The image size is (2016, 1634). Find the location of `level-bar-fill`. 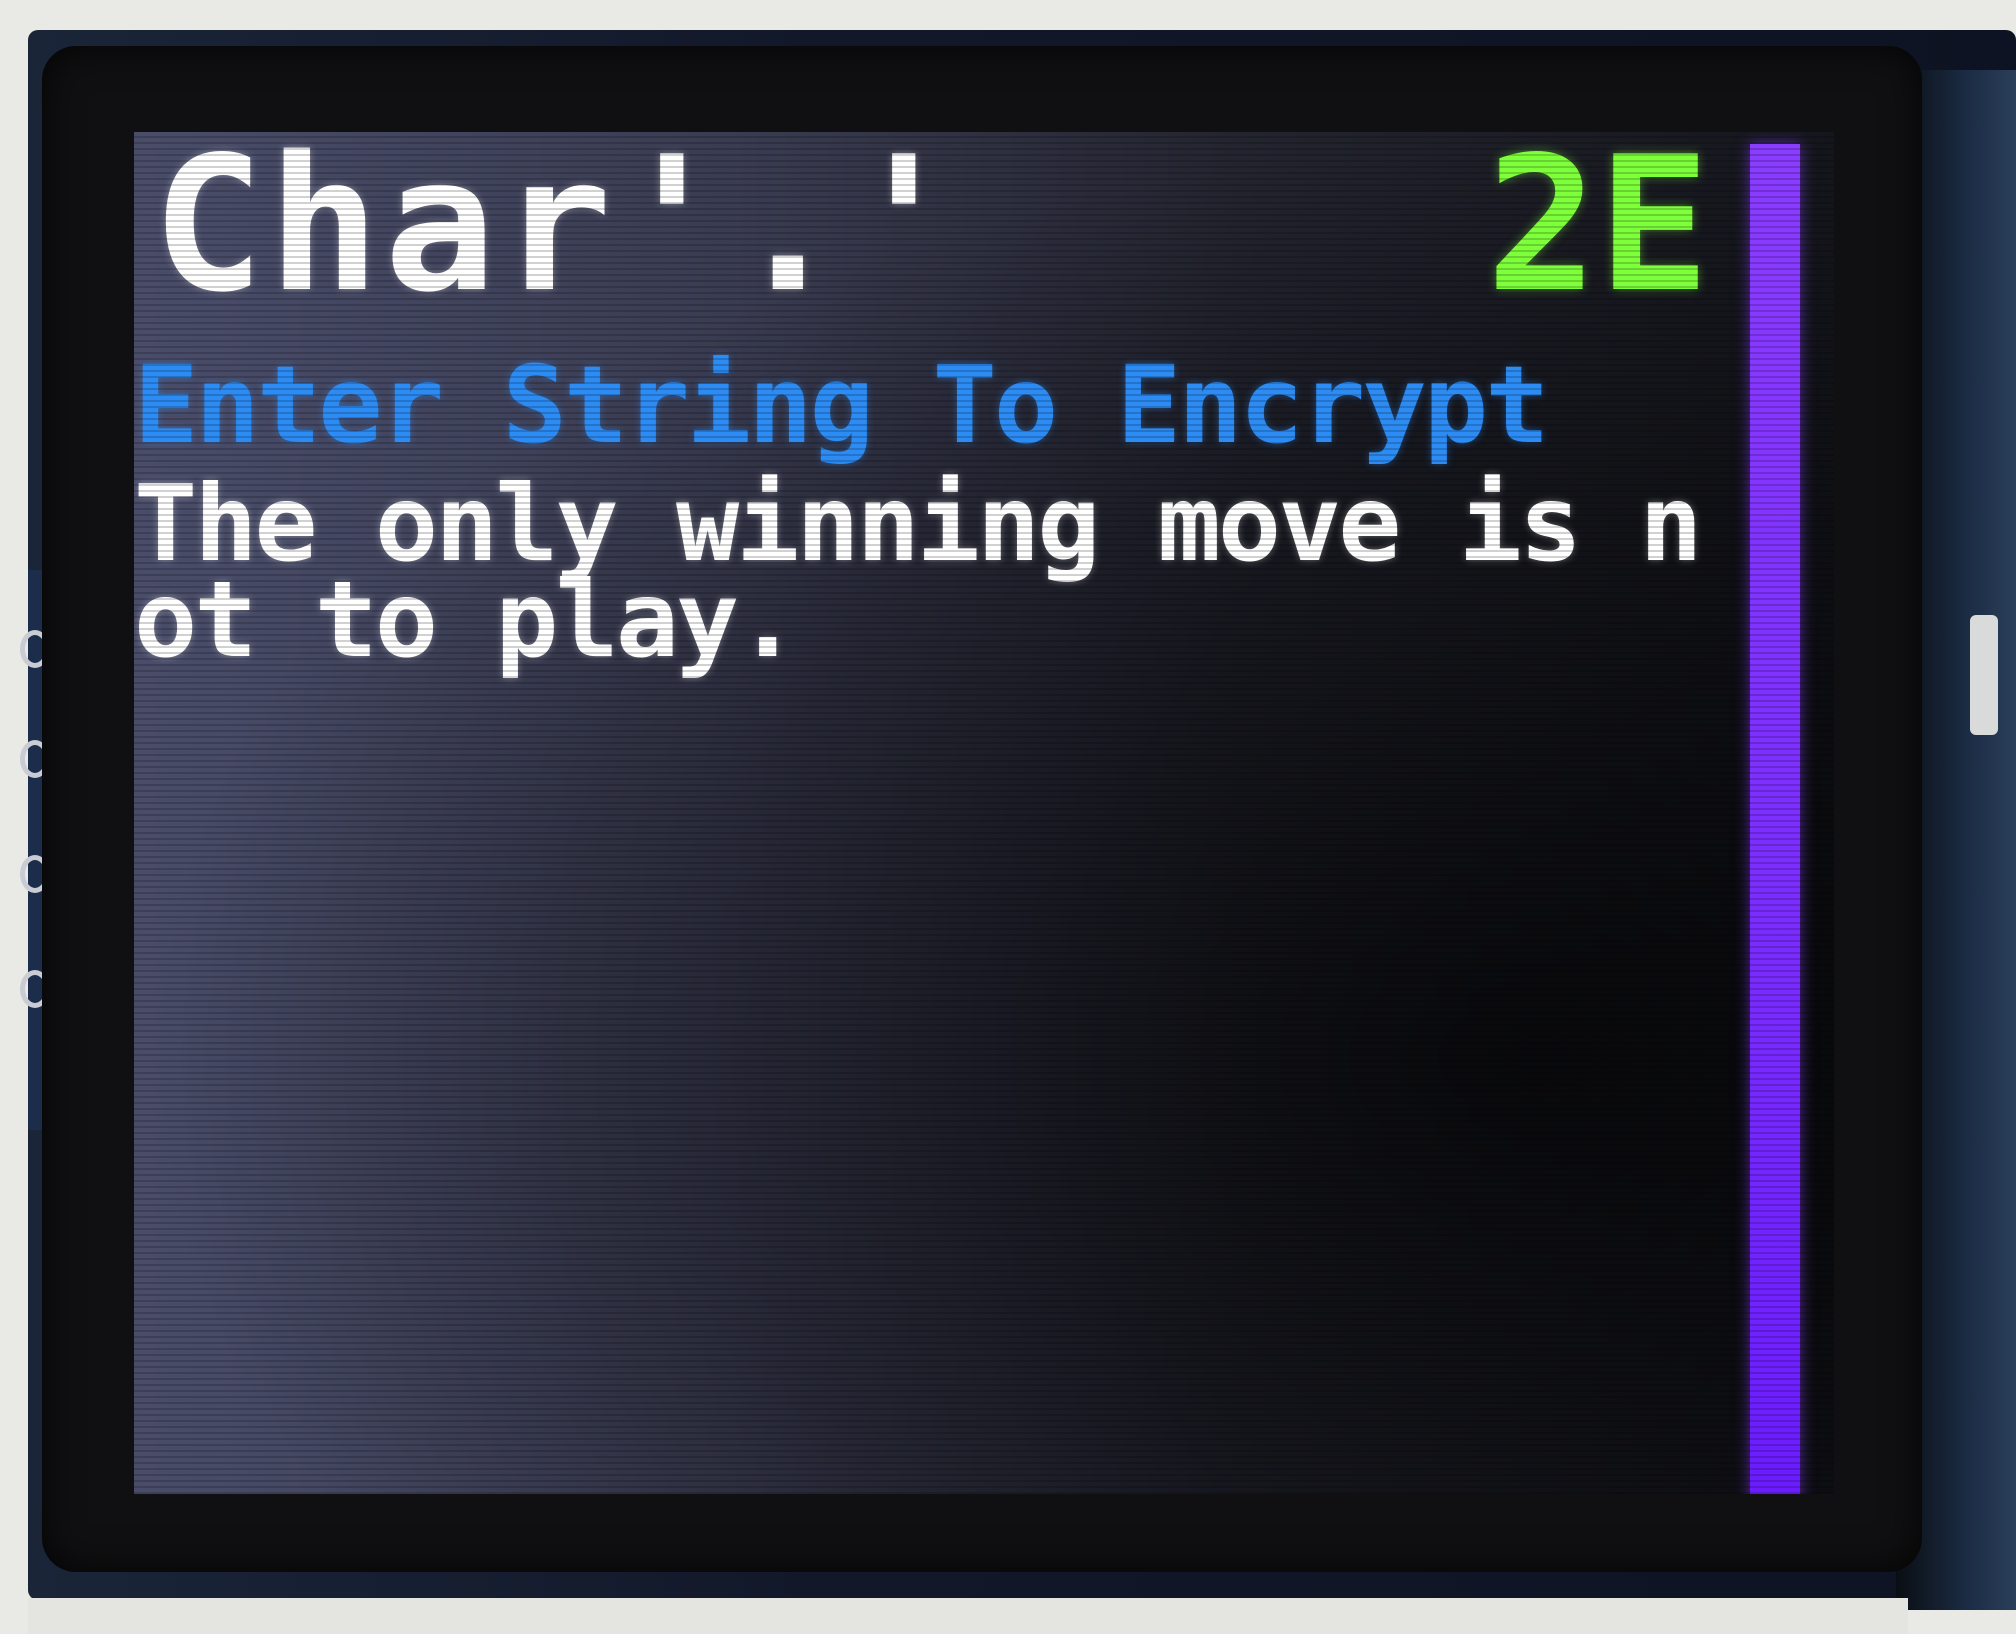

level-bar-fill is located at coordinates (1775, 819).